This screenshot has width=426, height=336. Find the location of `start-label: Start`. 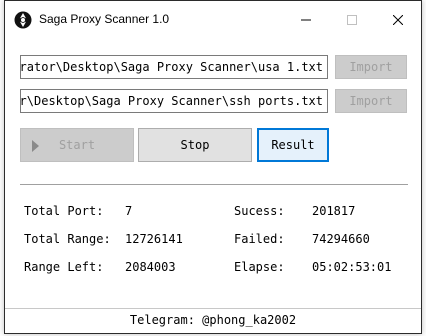

start-label: Start is located at coordinates (77, 145).